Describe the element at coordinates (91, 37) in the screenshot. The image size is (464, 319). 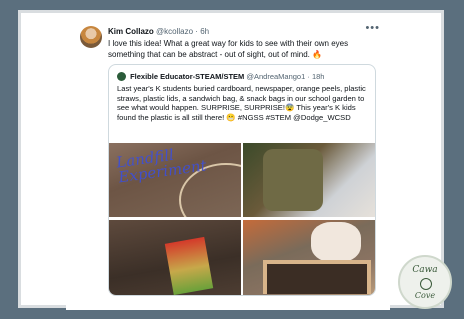
I see `avatar` at that location.